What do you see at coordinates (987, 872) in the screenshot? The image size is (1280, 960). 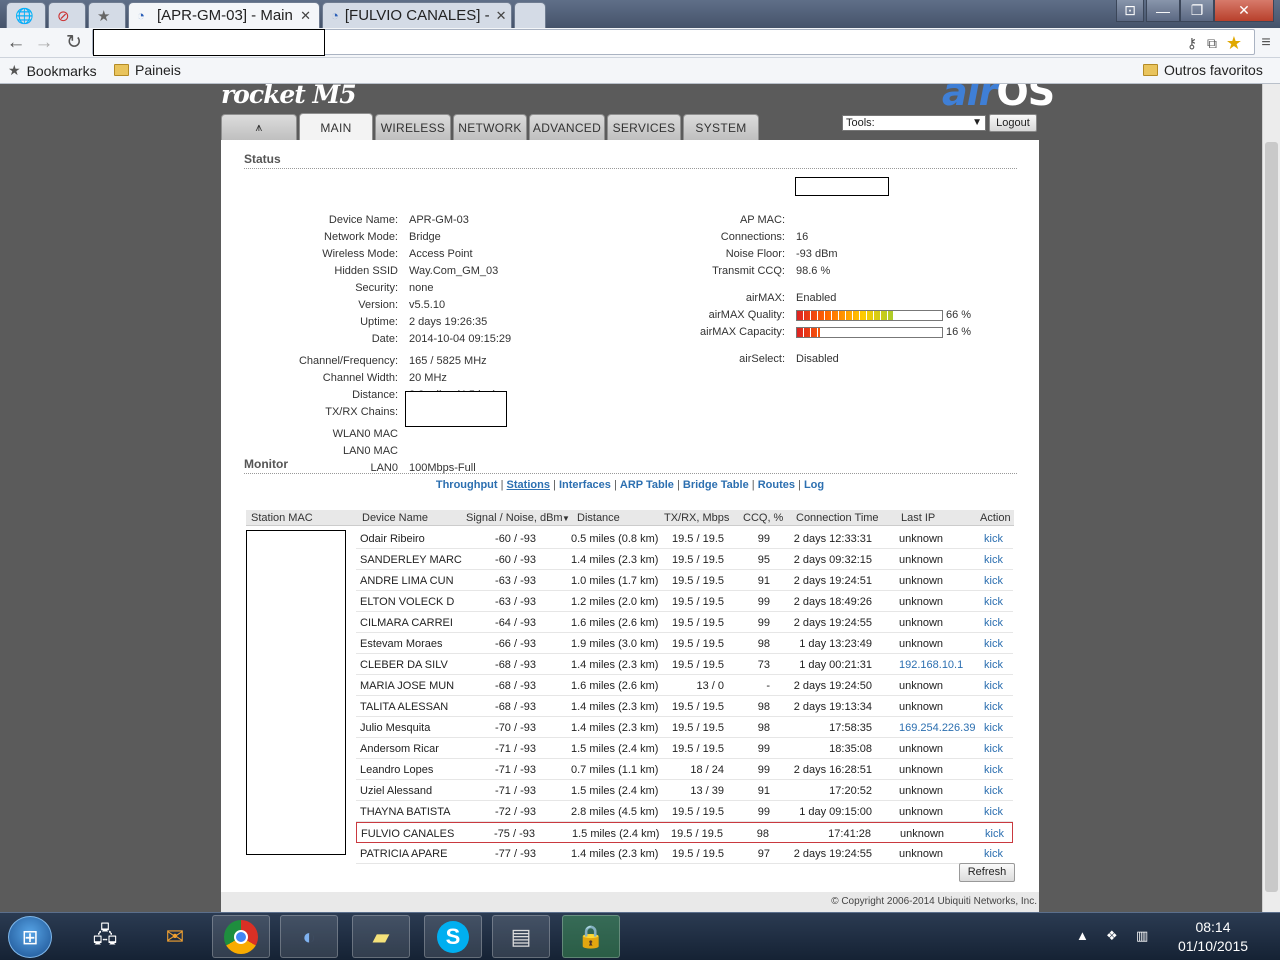 I see `refresh-button: Refresh` at bounding box center [987, 872].